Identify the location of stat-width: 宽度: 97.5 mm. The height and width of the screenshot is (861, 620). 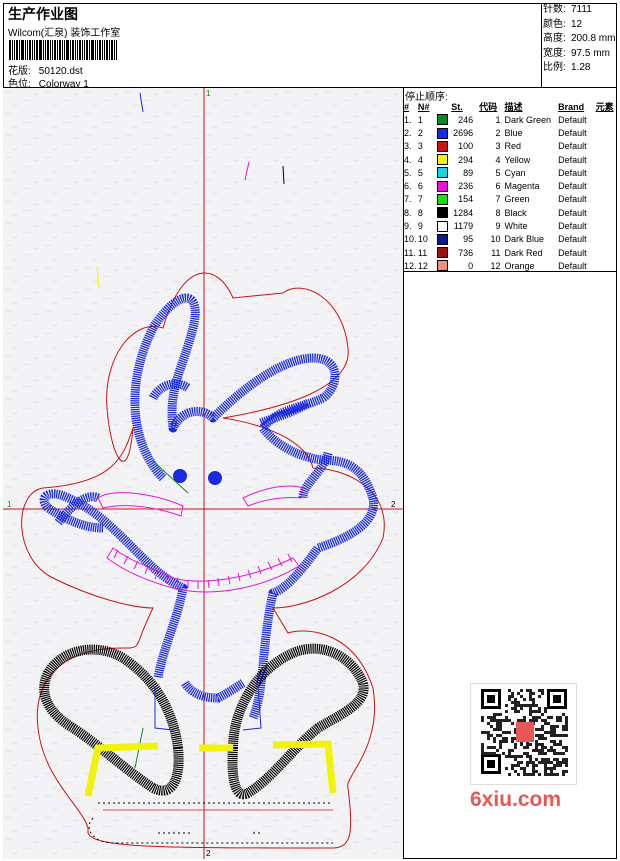
(576, 53).